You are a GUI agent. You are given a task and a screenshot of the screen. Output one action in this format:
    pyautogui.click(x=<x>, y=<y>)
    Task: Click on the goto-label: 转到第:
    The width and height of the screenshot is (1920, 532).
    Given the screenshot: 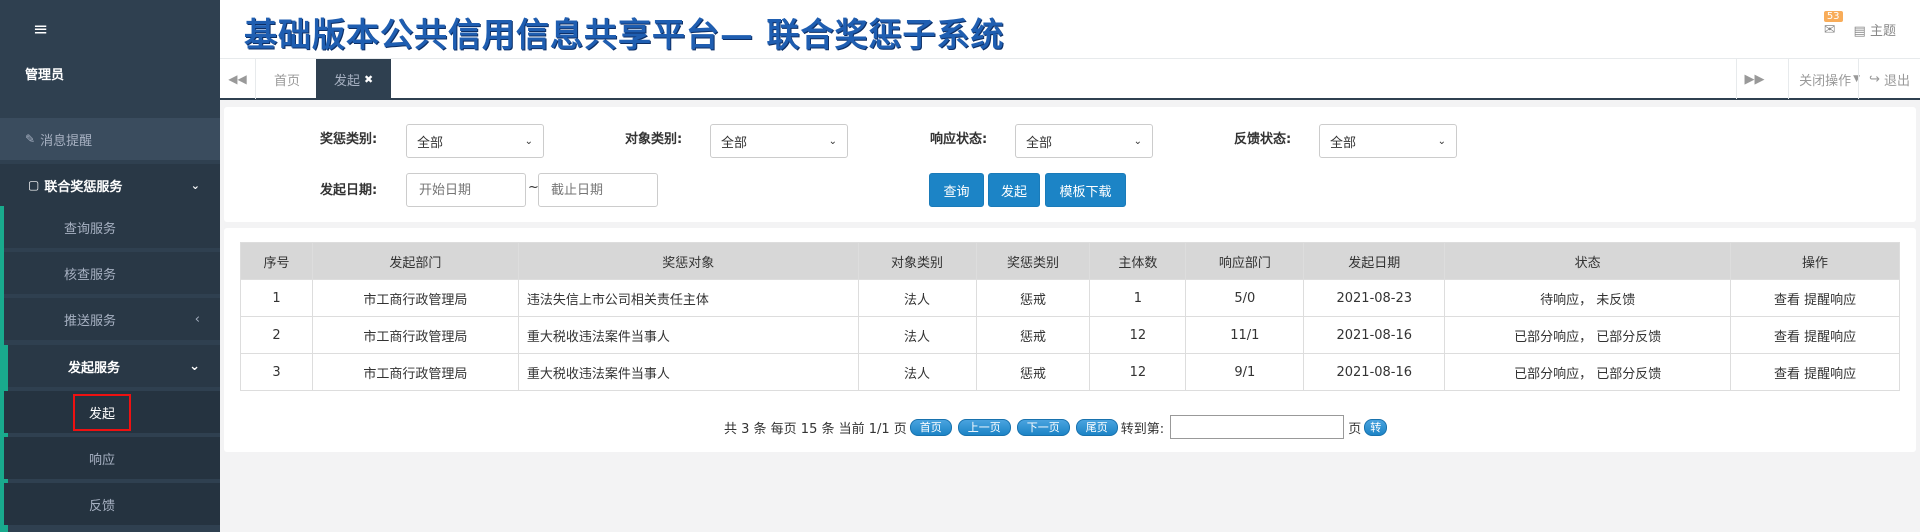 What is the action you would take?
    pyautogui.click(x=1142, y=429)
    